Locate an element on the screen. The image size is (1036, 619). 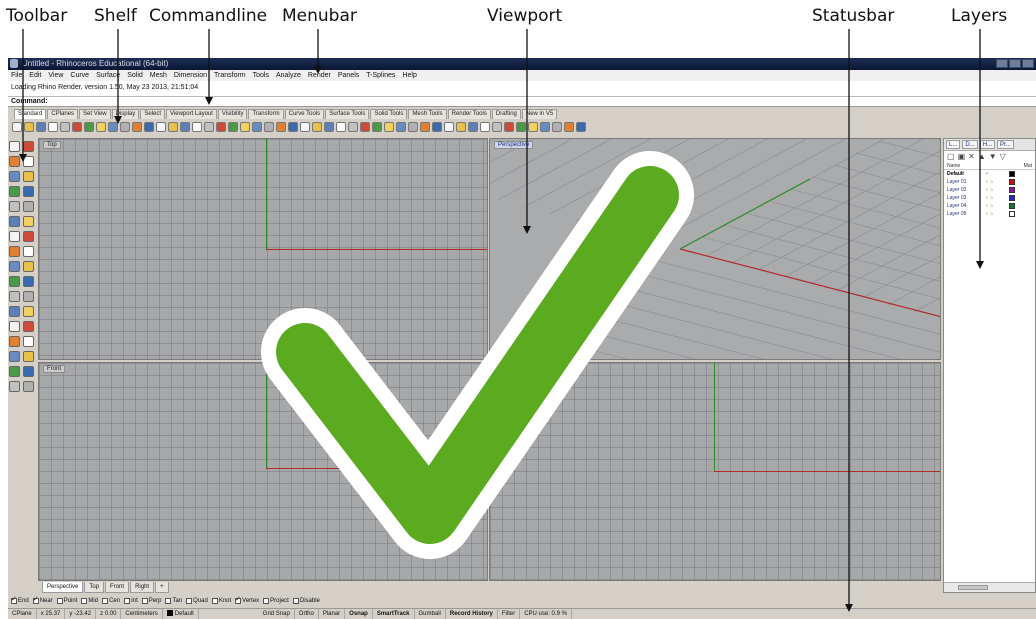
menu-file: File is located at coordinates (16, 75).